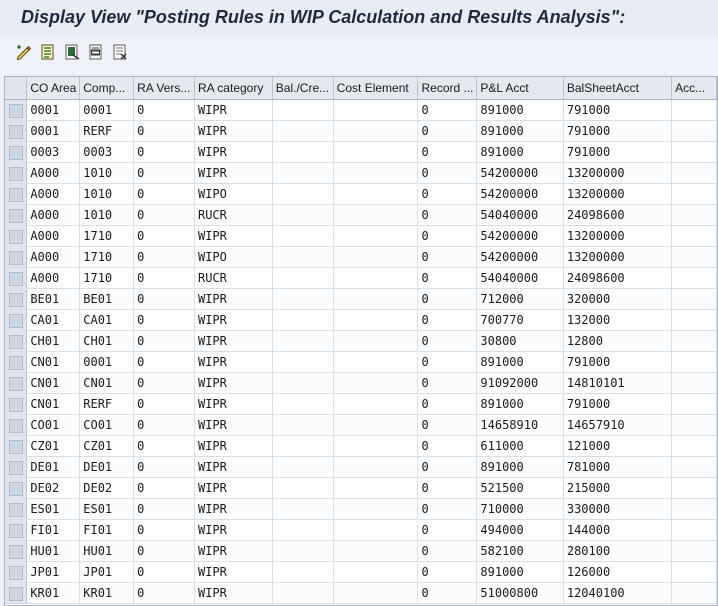 This screenshot has width=718, height=606. Describe the element at coordinates (361, 236) in the screenshot. I see `table-row: A000 1710 0 WIPR 0 54200000 13200000` at that location.